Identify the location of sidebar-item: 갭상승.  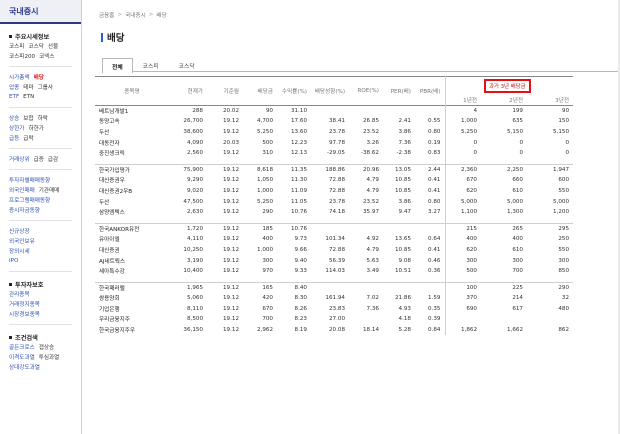
(46, 347).